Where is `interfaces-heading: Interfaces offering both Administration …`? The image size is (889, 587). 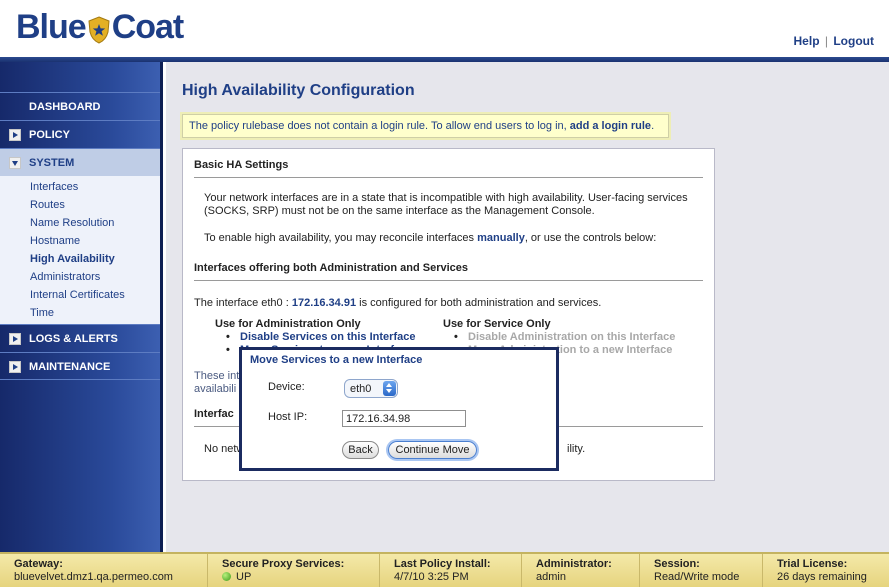
interfaces-heading: Interfaces offering both Administration … is located at coordinates (448, 271).